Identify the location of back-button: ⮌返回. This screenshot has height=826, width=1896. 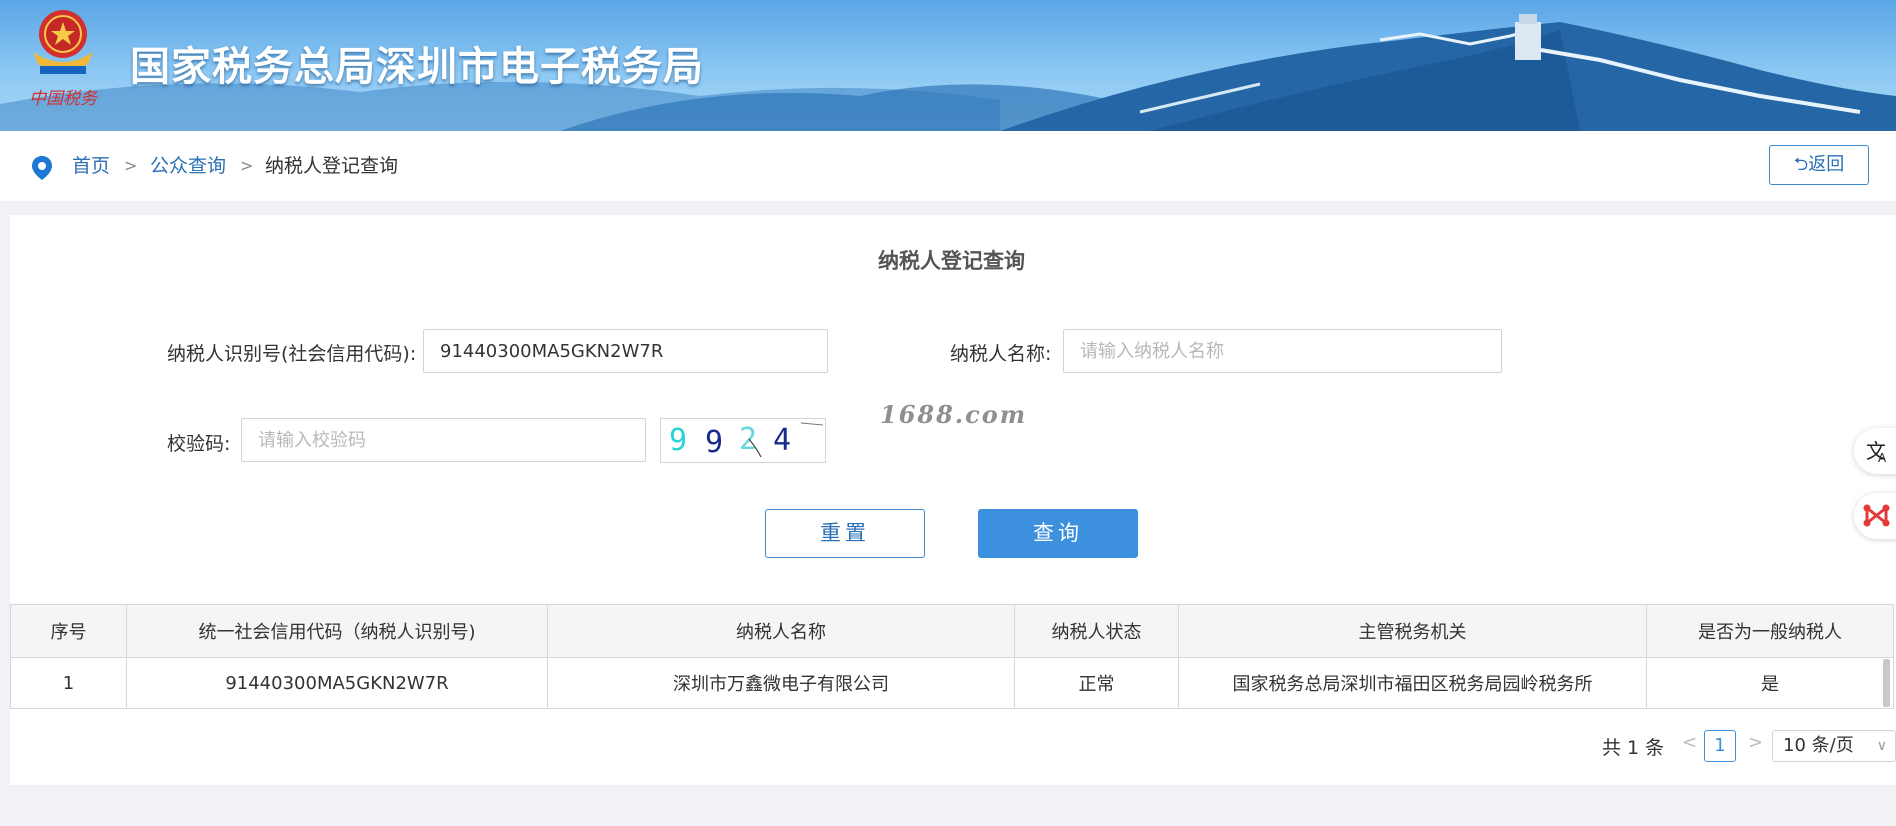
(1819, 165).